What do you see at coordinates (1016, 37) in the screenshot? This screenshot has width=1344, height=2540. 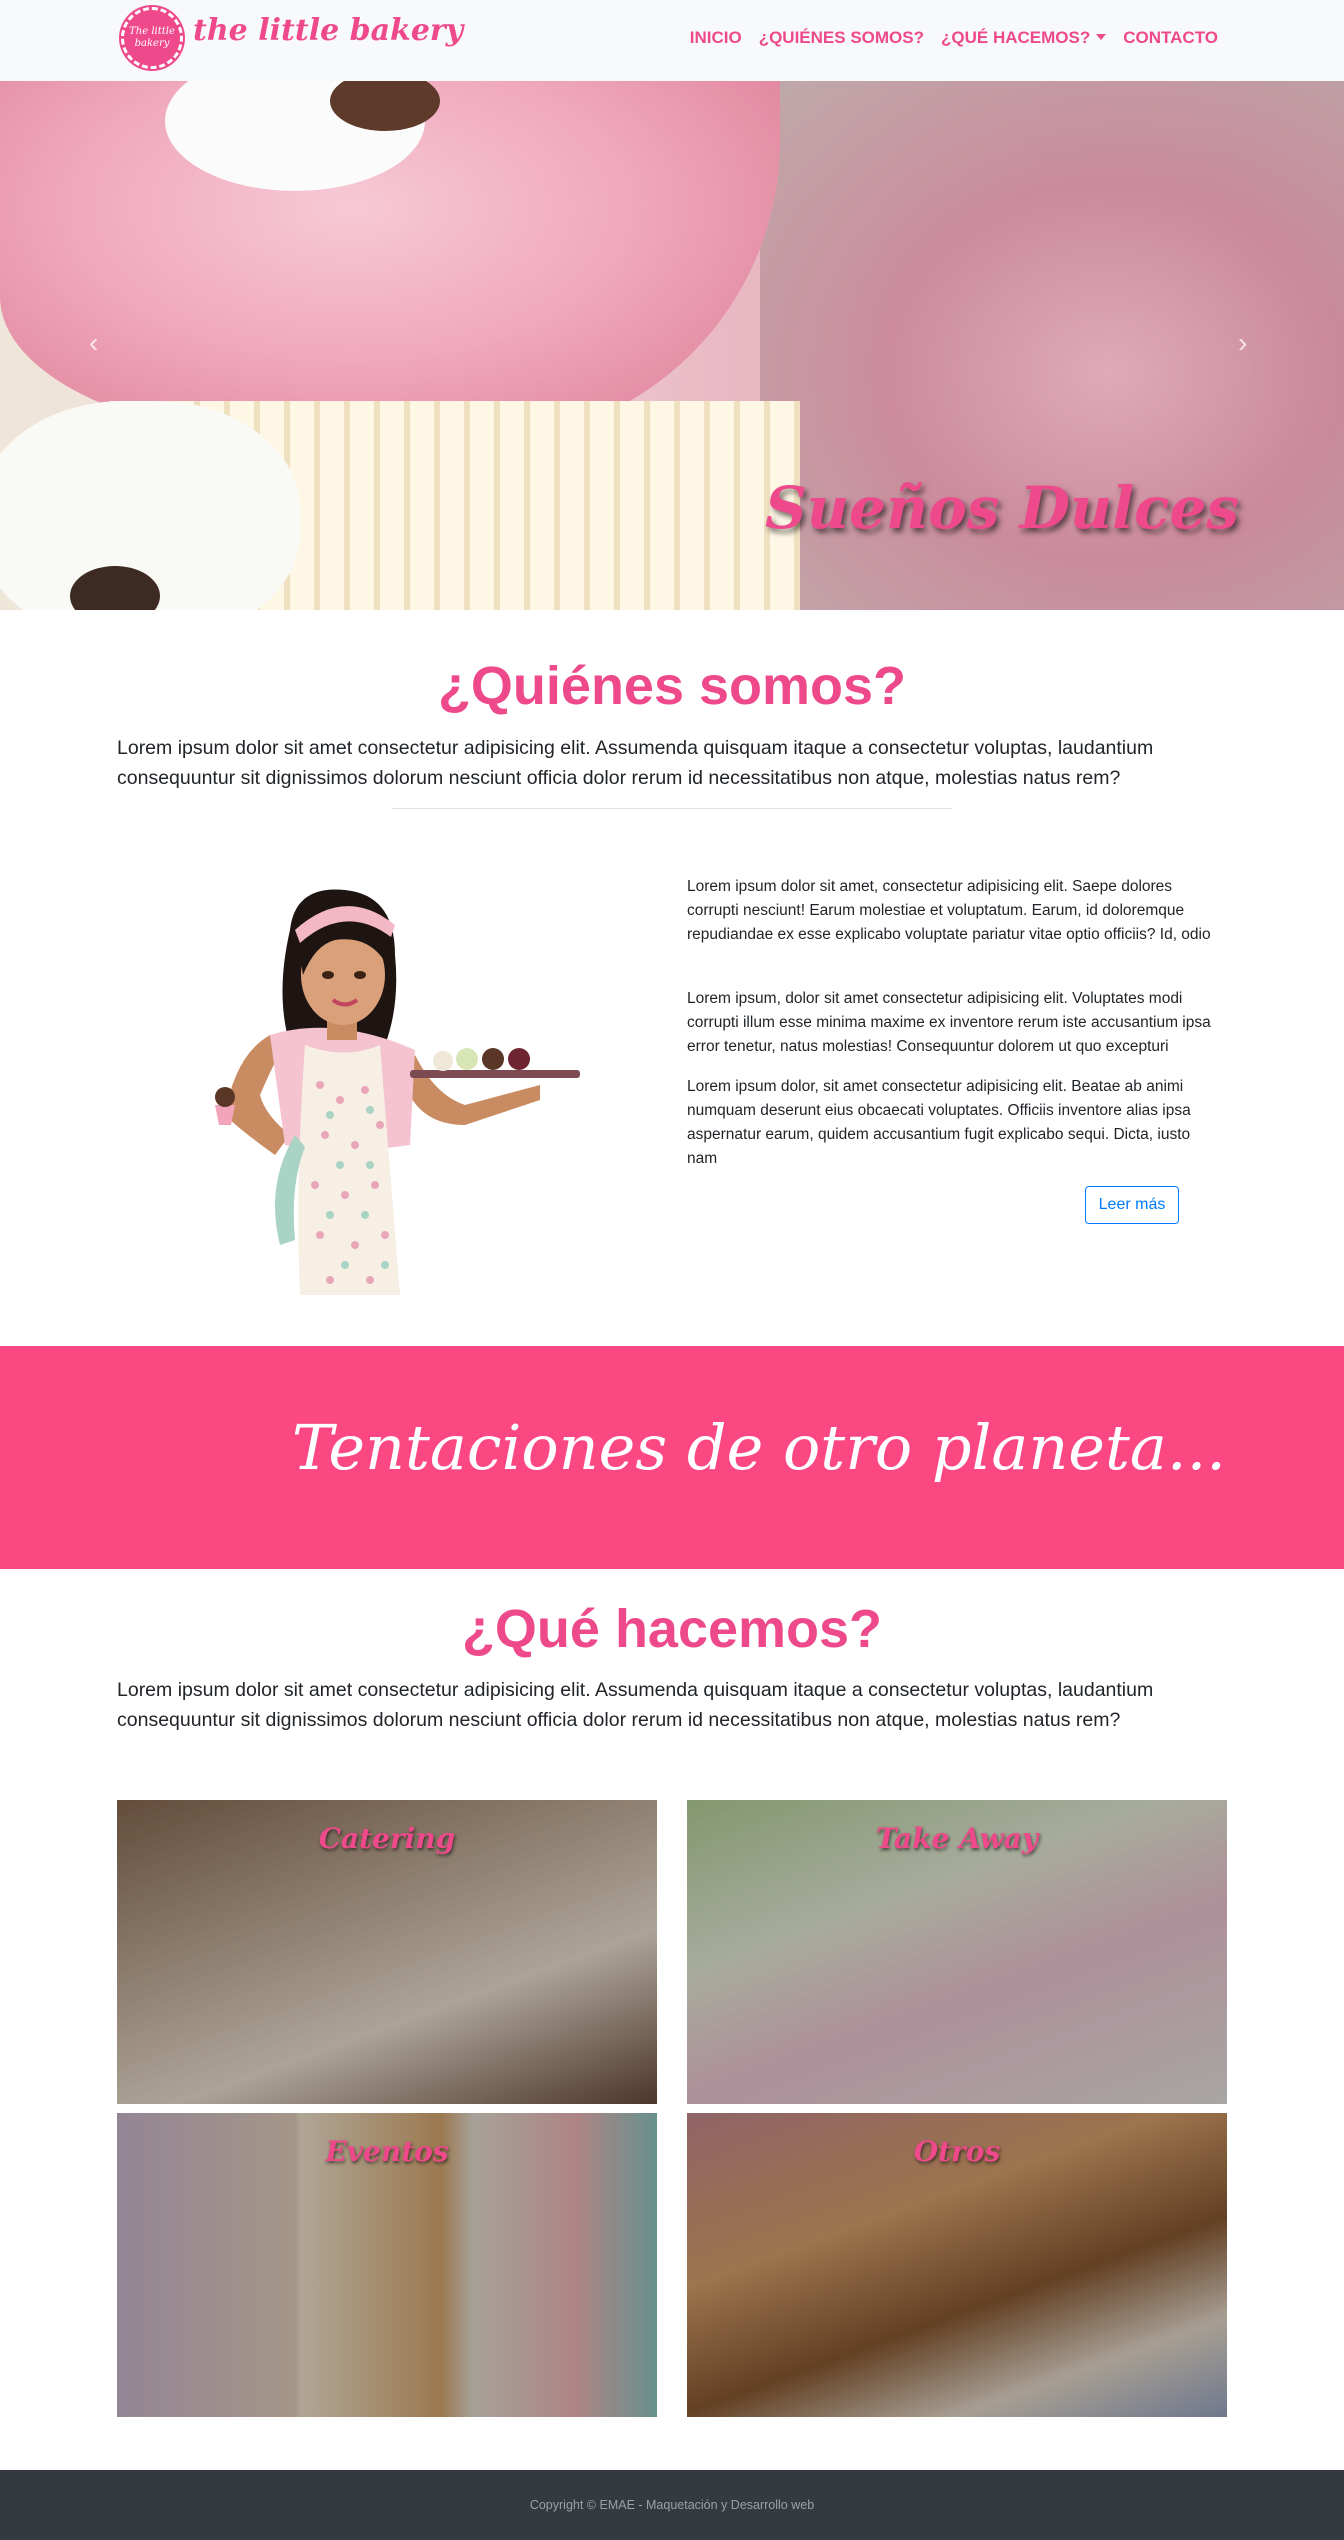 I see `nav-item-que-hacemos-label: ¿QUÉ HACEMOS?` at bounding box center [1016, 37].